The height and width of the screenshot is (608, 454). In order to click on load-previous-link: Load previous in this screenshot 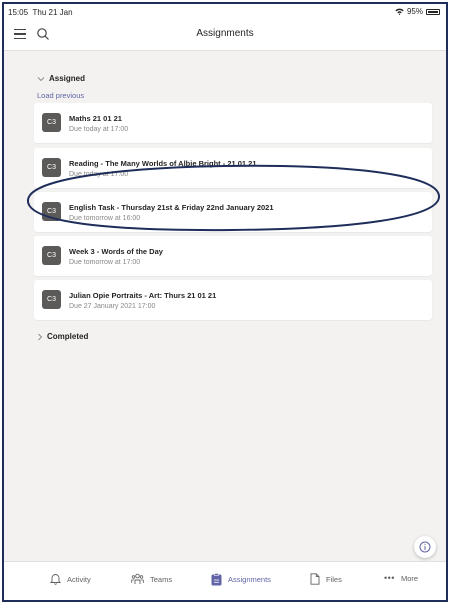, I will do `click(60, 95)`.